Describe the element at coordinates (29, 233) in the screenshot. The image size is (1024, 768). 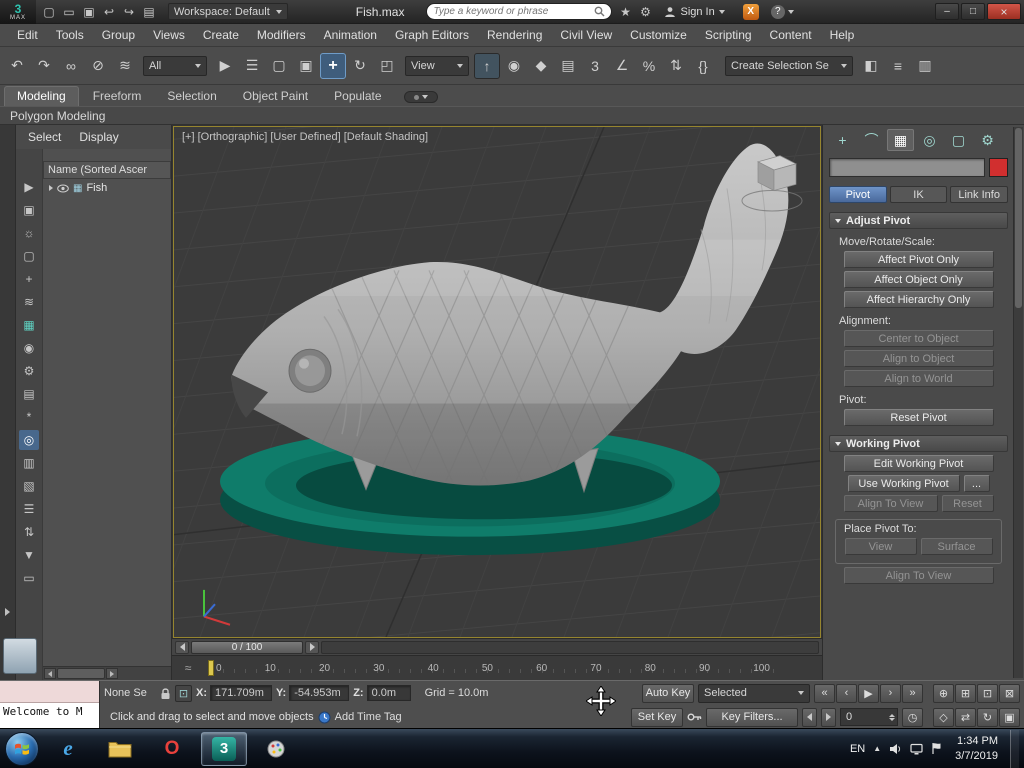
I see `se-display-lights-icon: ☼` at that location.